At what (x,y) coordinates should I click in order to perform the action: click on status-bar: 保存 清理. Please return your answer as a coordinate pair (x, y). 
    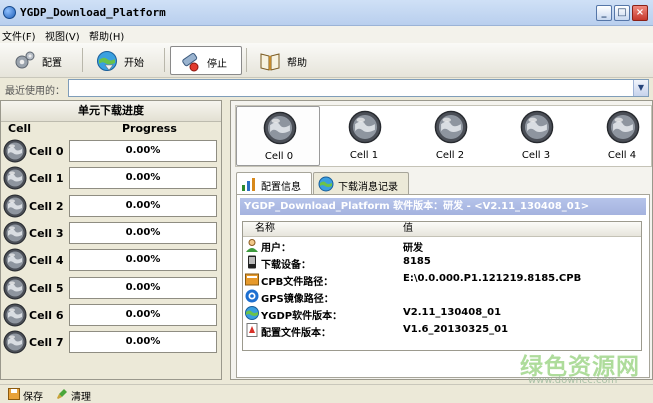
    Looking at the image, I should click on (326, 393).